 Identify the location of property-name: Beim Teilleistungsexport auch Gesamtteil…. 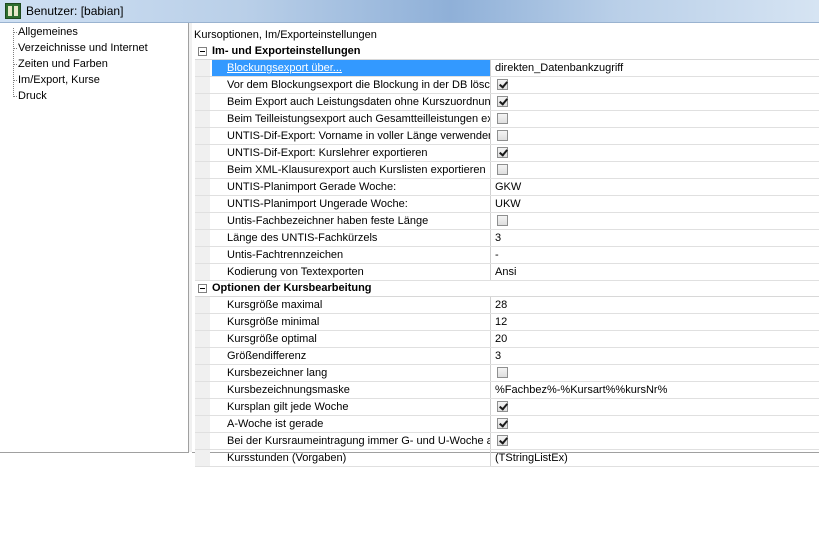
(351, 119).